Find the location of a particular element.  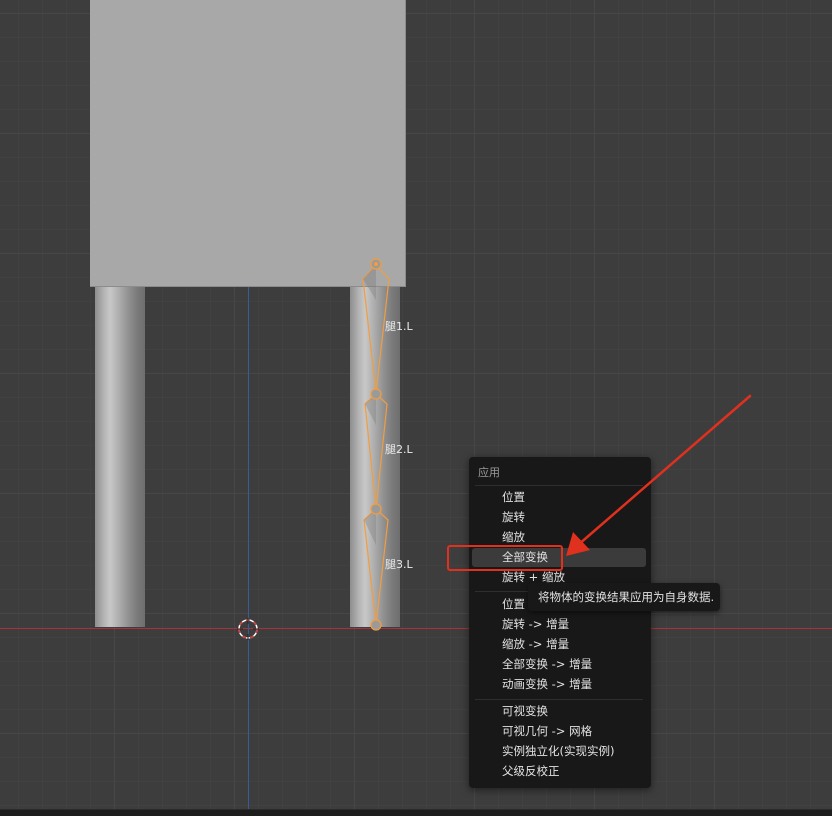

menu-item-rotation-to-deltas: 旋转 -> 增量 is located at coordinates (559, 624).